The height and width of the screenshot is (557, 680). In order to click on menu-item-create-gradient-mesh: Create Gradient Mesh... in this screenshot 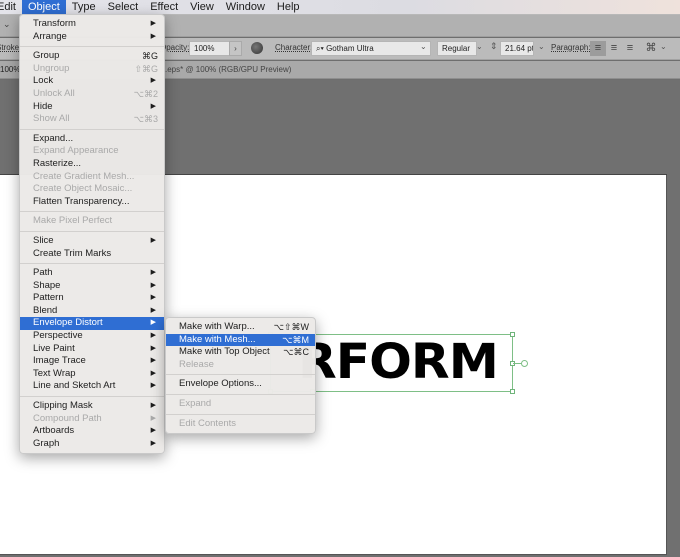, I will do `click(92, 177)`.